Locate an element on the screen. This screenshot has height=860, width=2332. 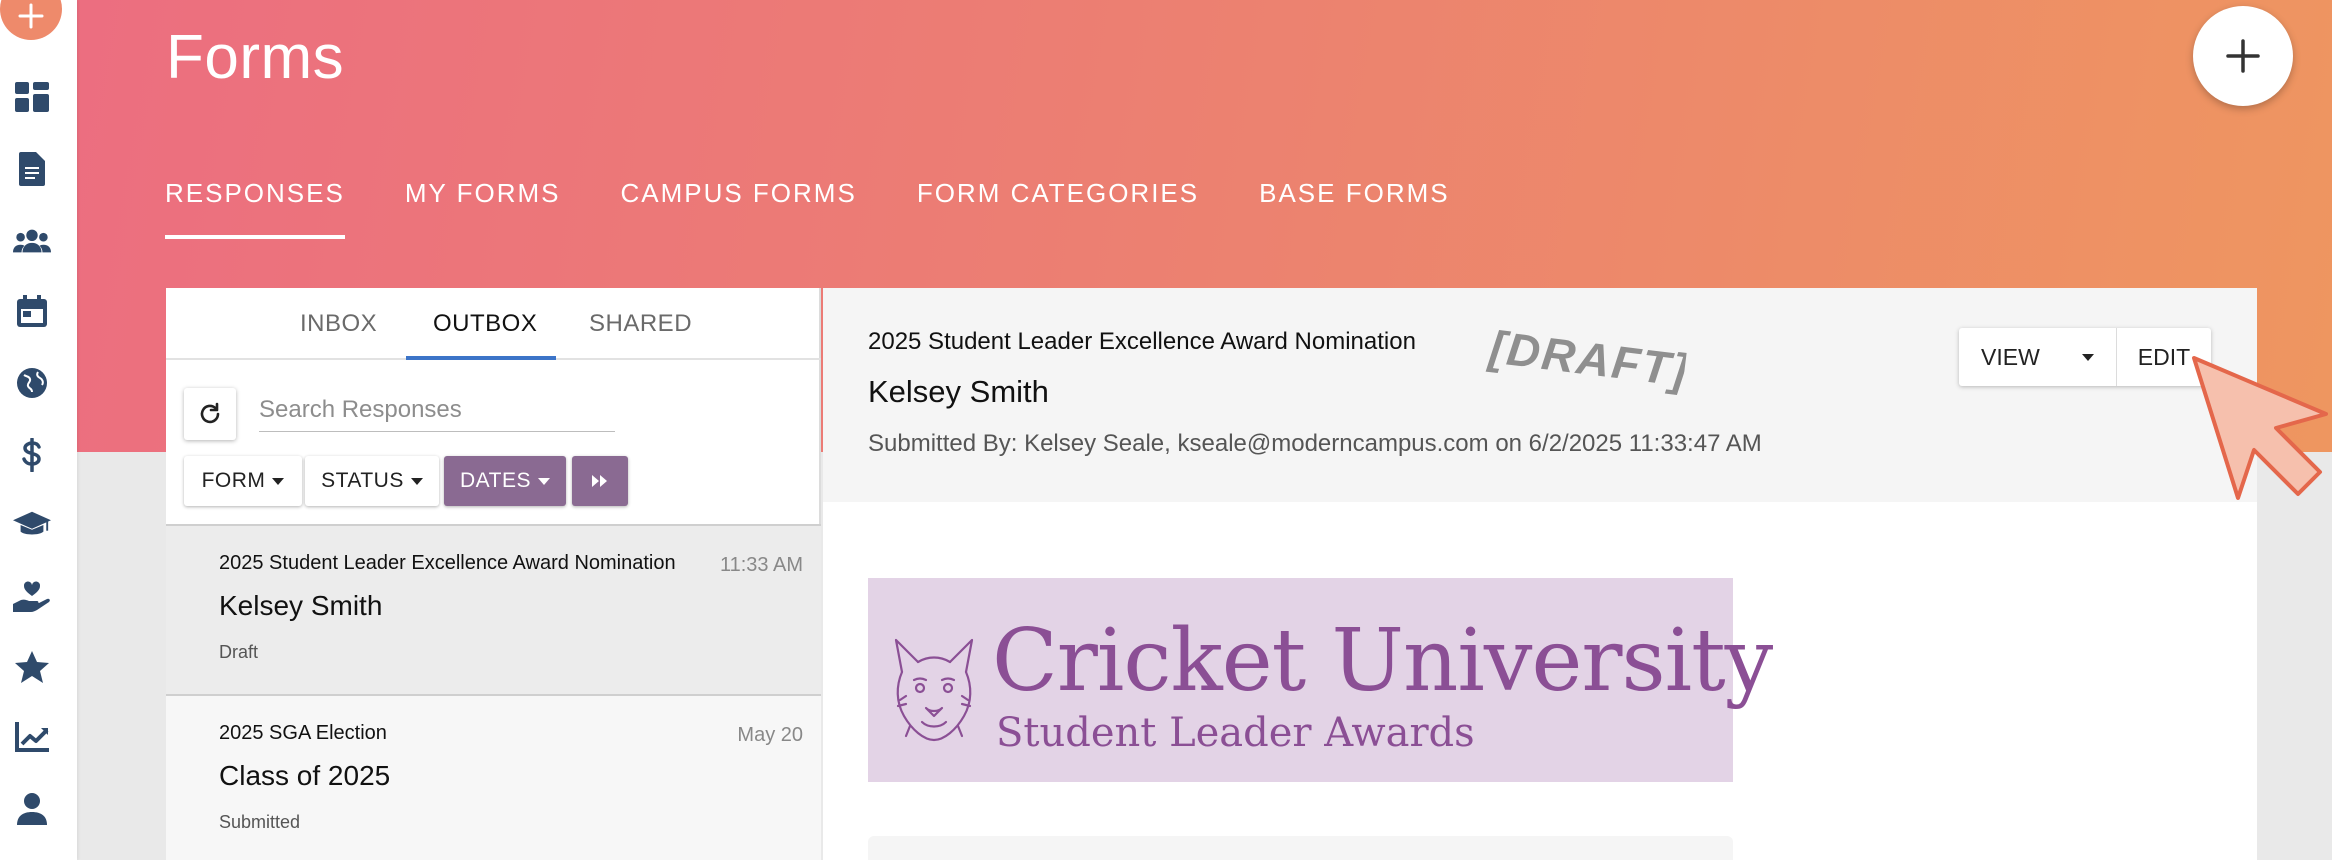
rail-add-button is located at coordinates (31, 20).